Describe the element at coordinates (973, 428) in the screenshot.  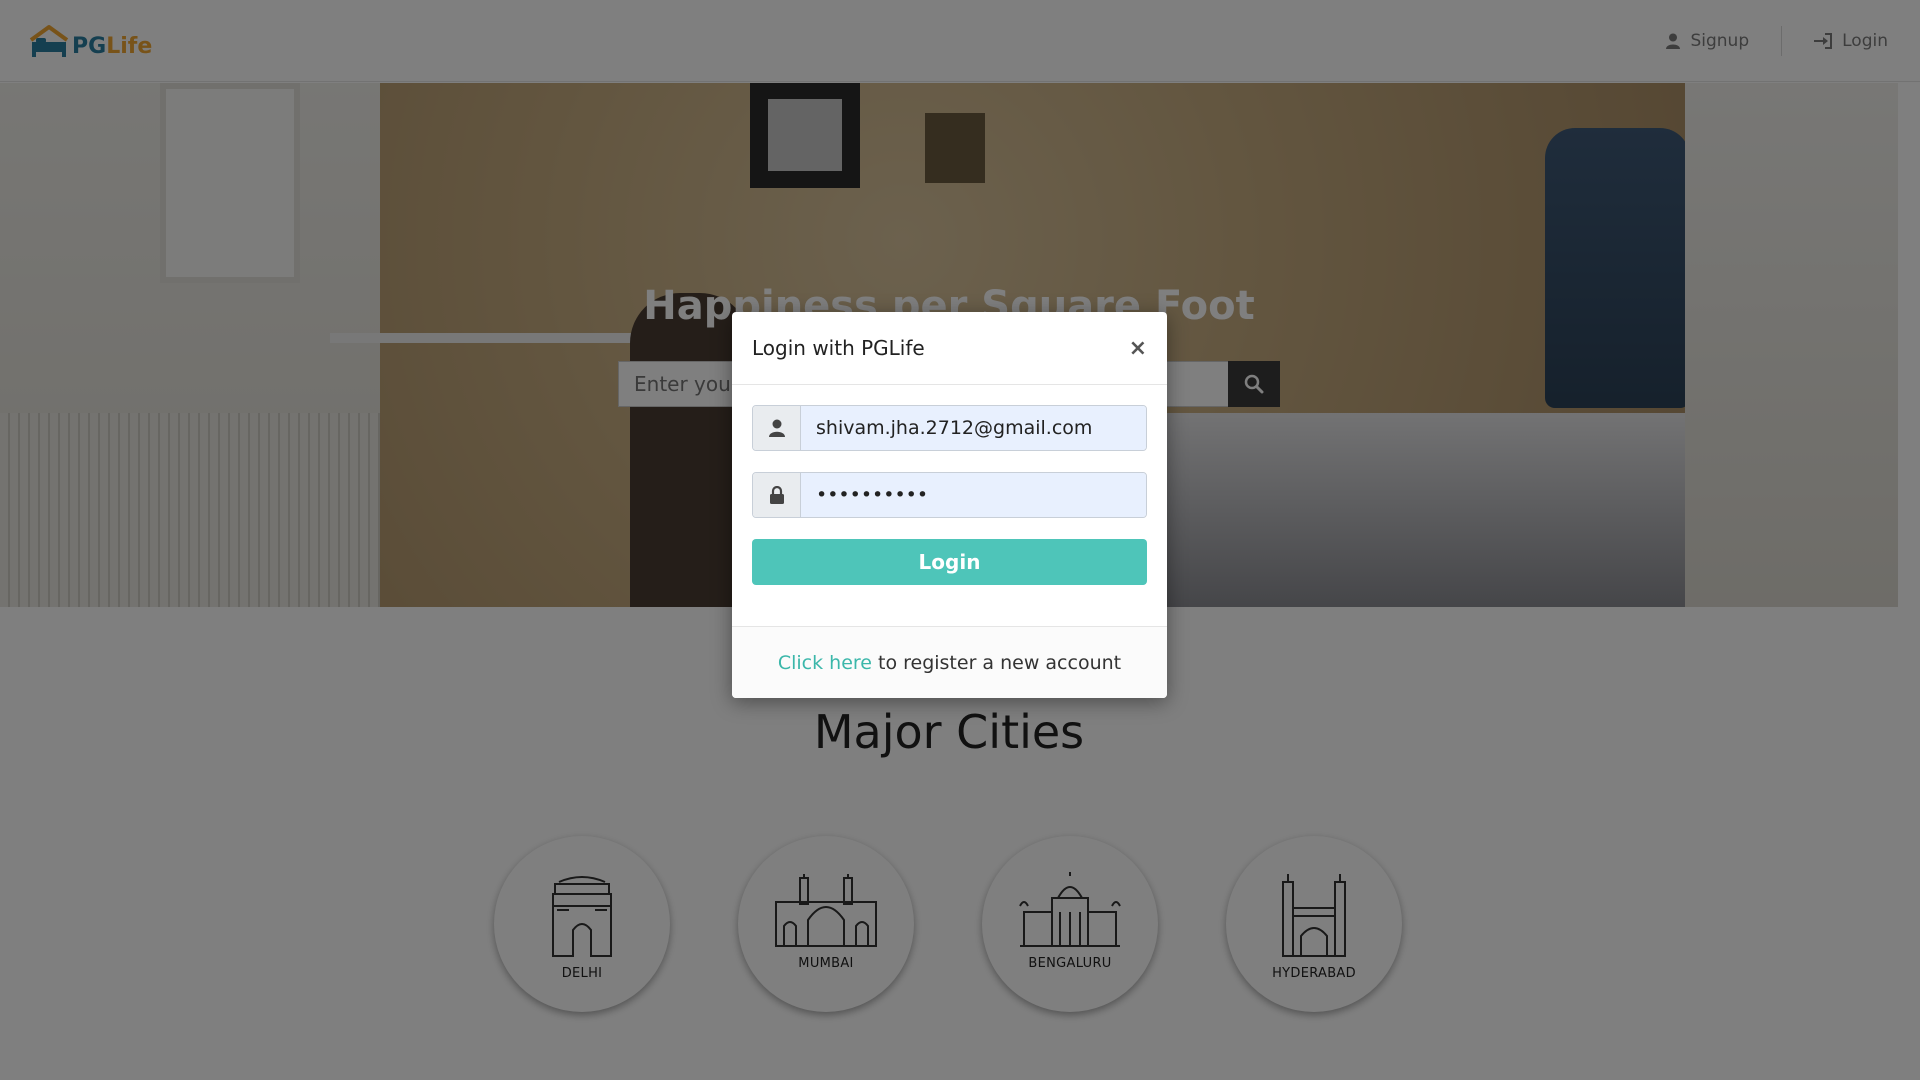
I see `email-input: shivam.jha.2712@gmail.com` at that location.